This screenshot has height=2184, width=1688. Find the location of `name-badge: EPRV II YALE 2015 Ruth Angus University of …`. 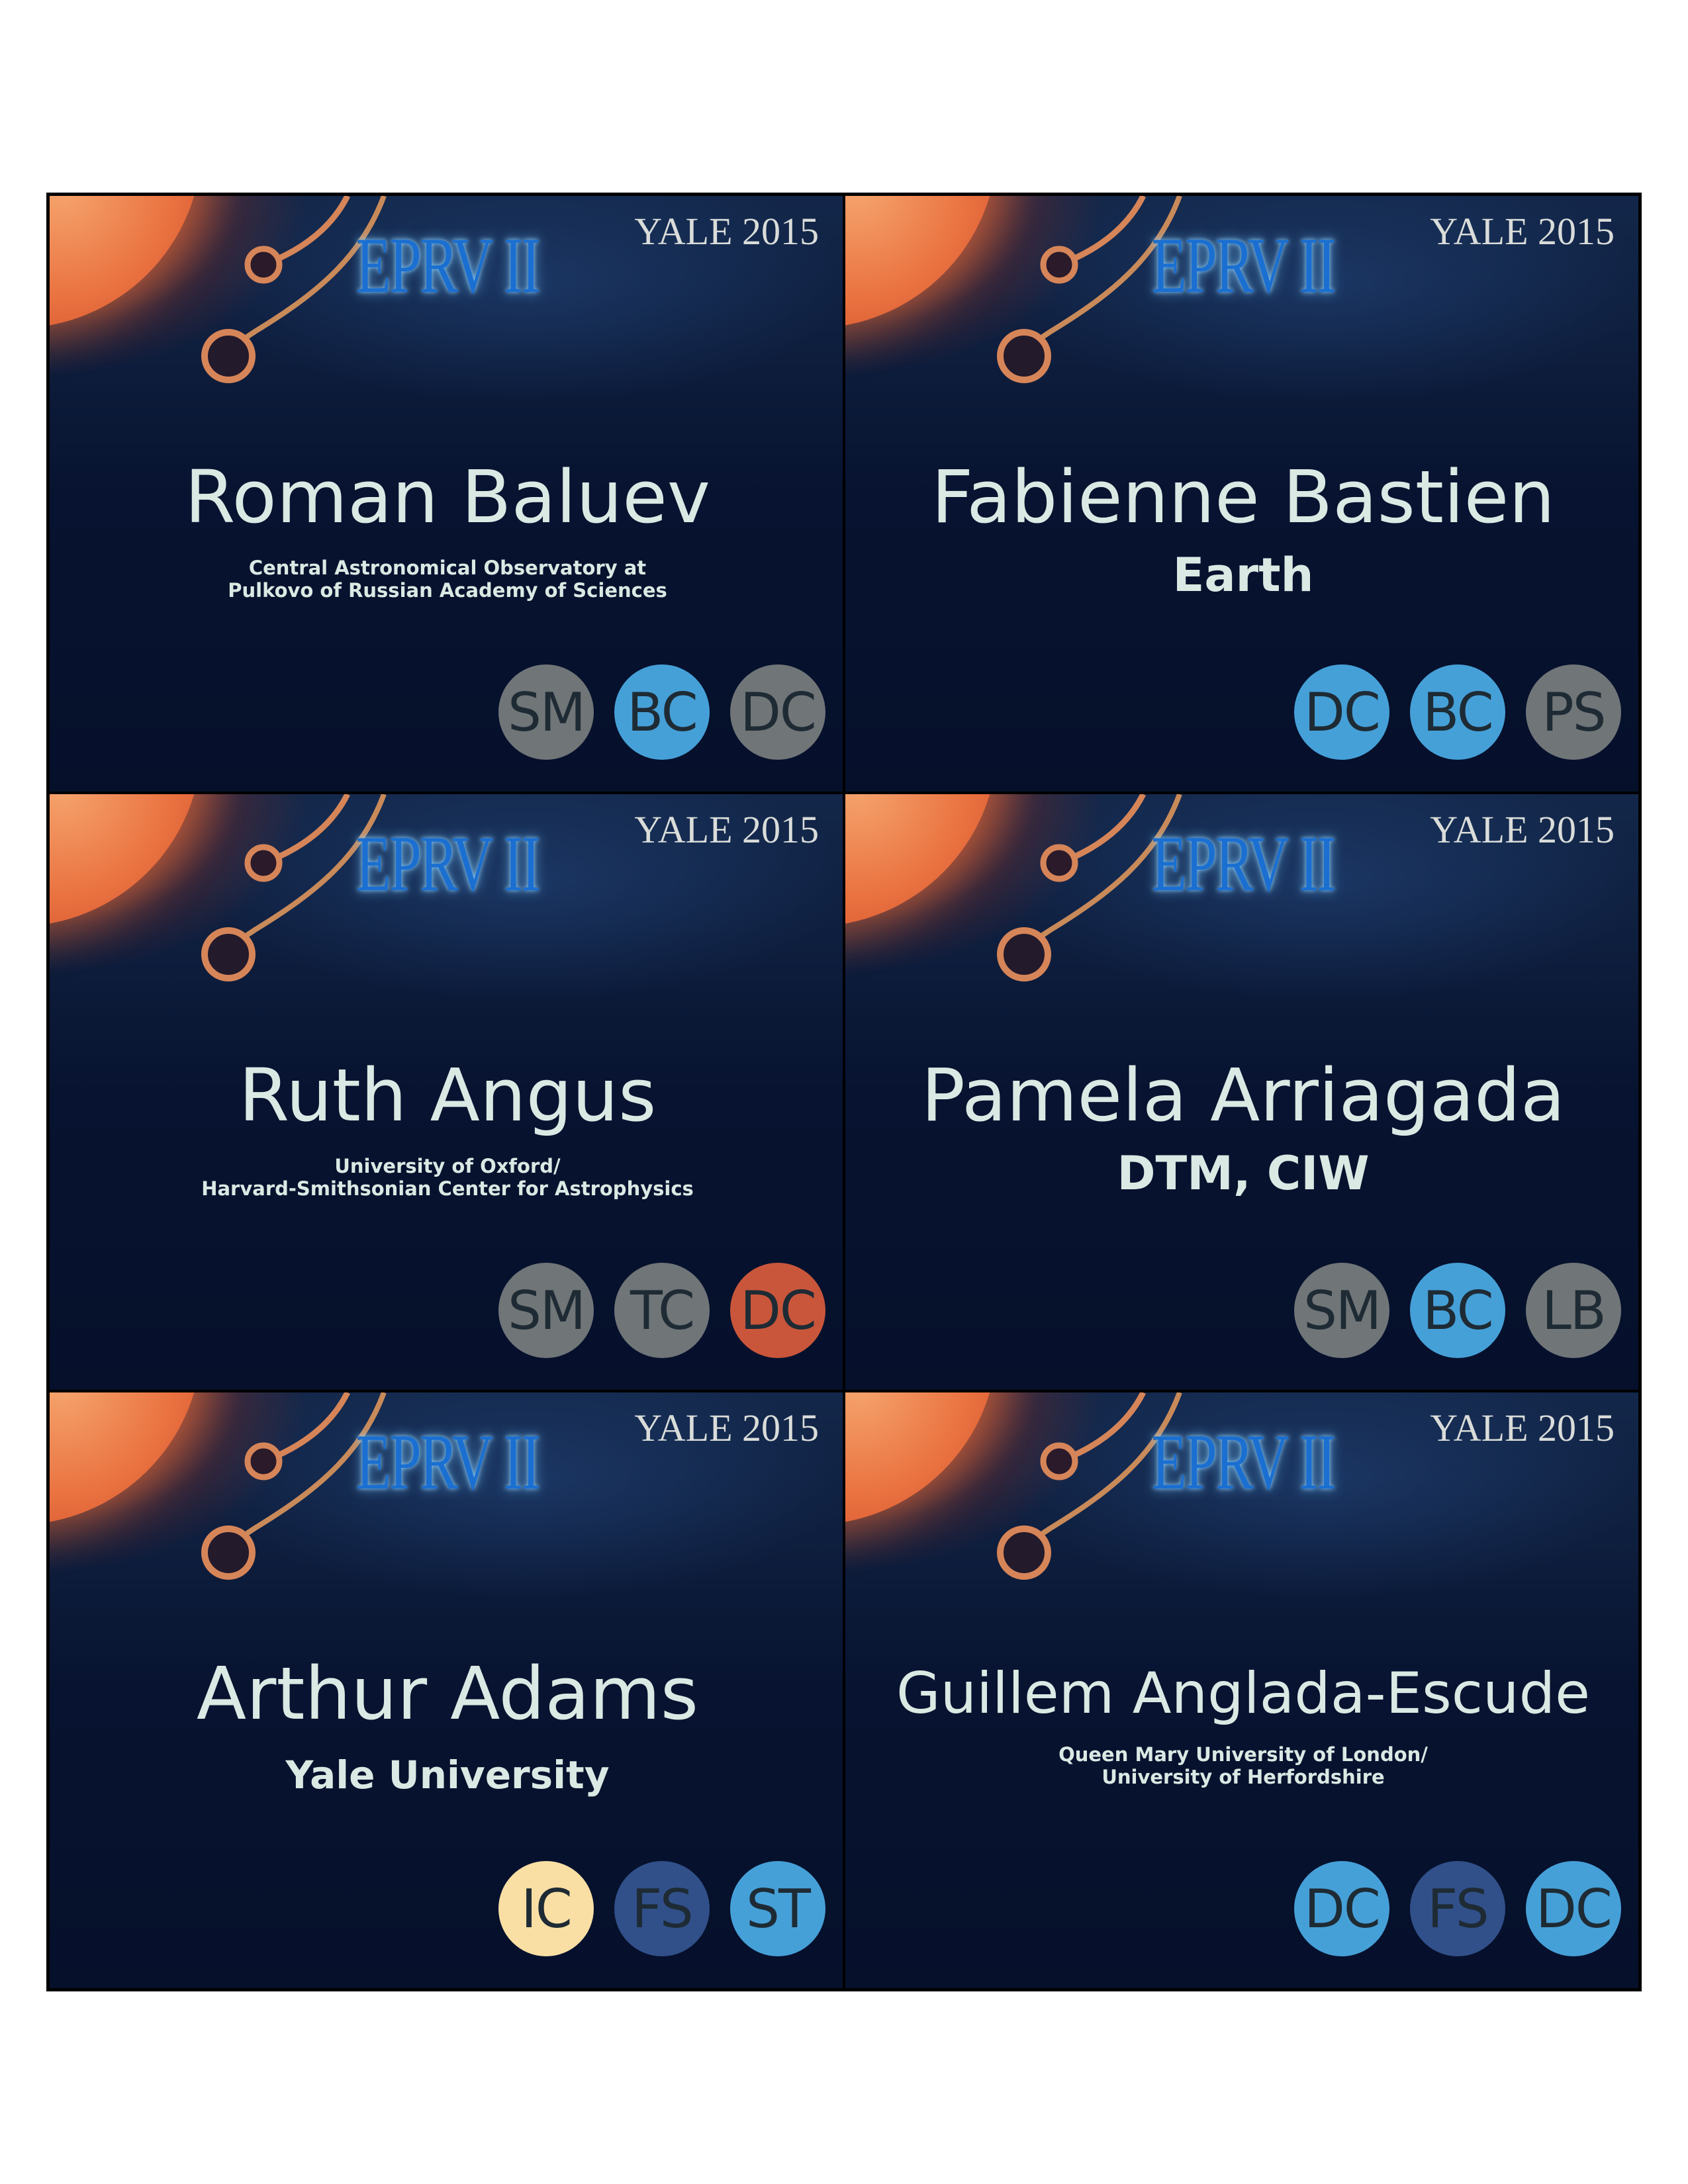

name-badge: EPRV II YALE 2015 Ruth Angus University of … is located at coordinates (446, 1092).